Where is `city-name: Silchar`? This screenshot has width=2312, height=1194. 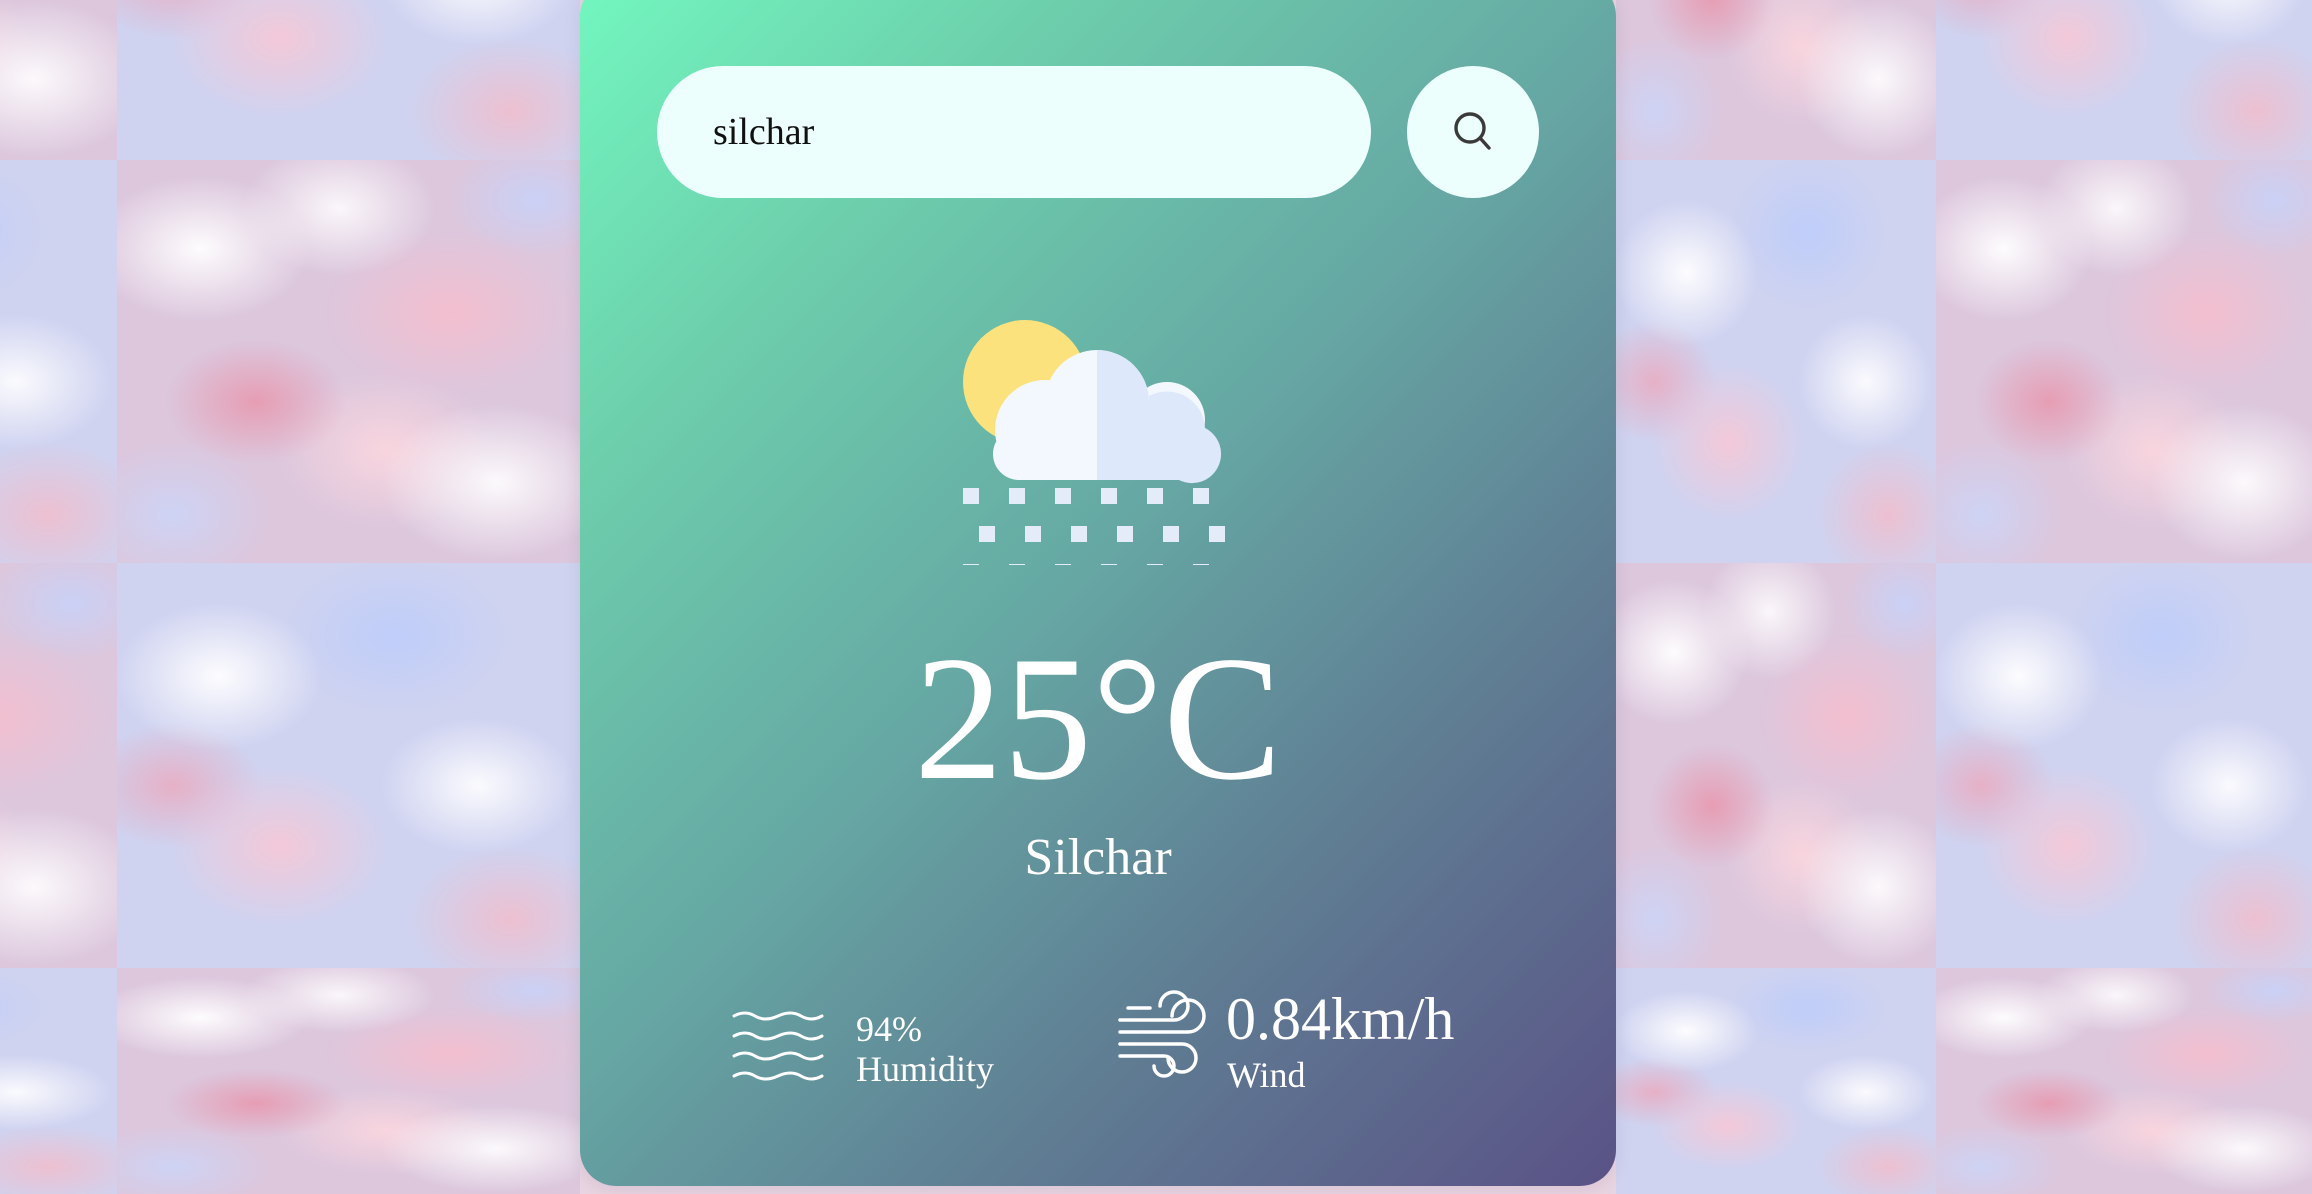
city-name: Silchar is located at coordinates (1098, 857).